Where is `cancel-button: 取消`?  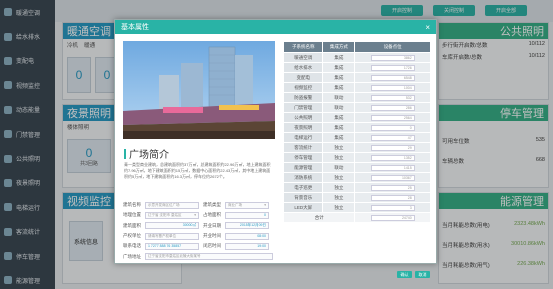
cancel-button: 取消 is located at coordinates (422, 274).